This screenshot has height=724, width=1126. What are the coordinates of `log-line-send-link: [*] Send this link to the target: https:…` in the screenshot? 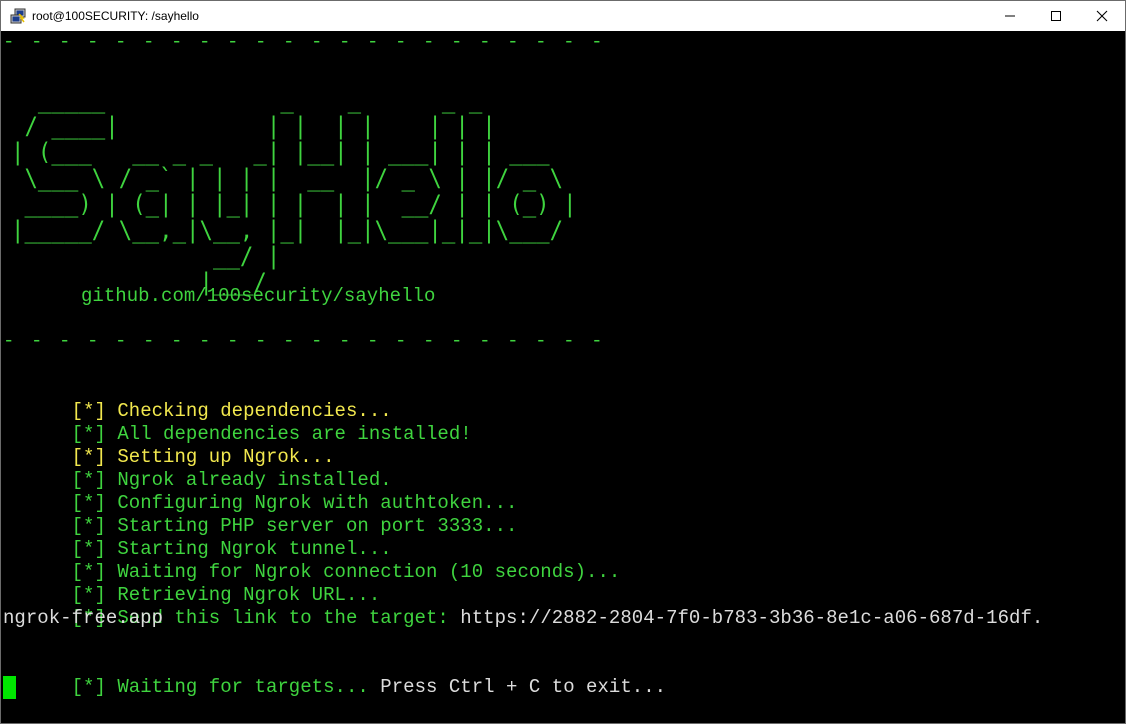 It's located at (523, 606).